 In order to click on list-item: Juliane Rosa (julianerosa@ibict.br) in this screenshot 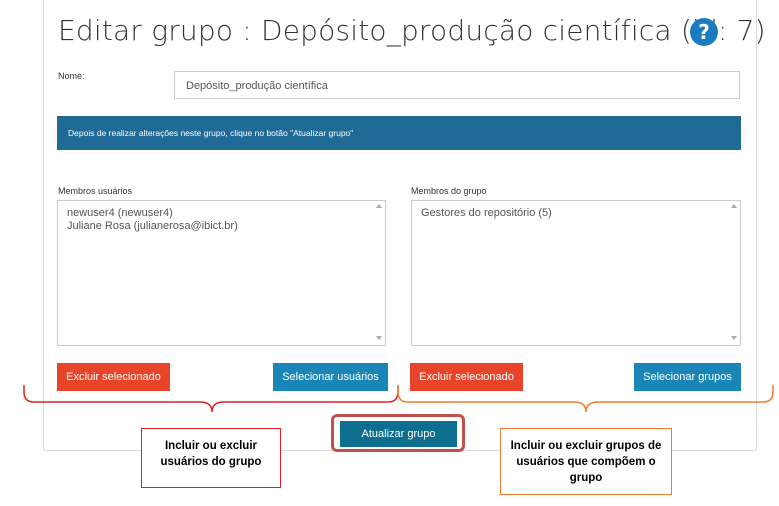, I will do `click(226, 226)`.